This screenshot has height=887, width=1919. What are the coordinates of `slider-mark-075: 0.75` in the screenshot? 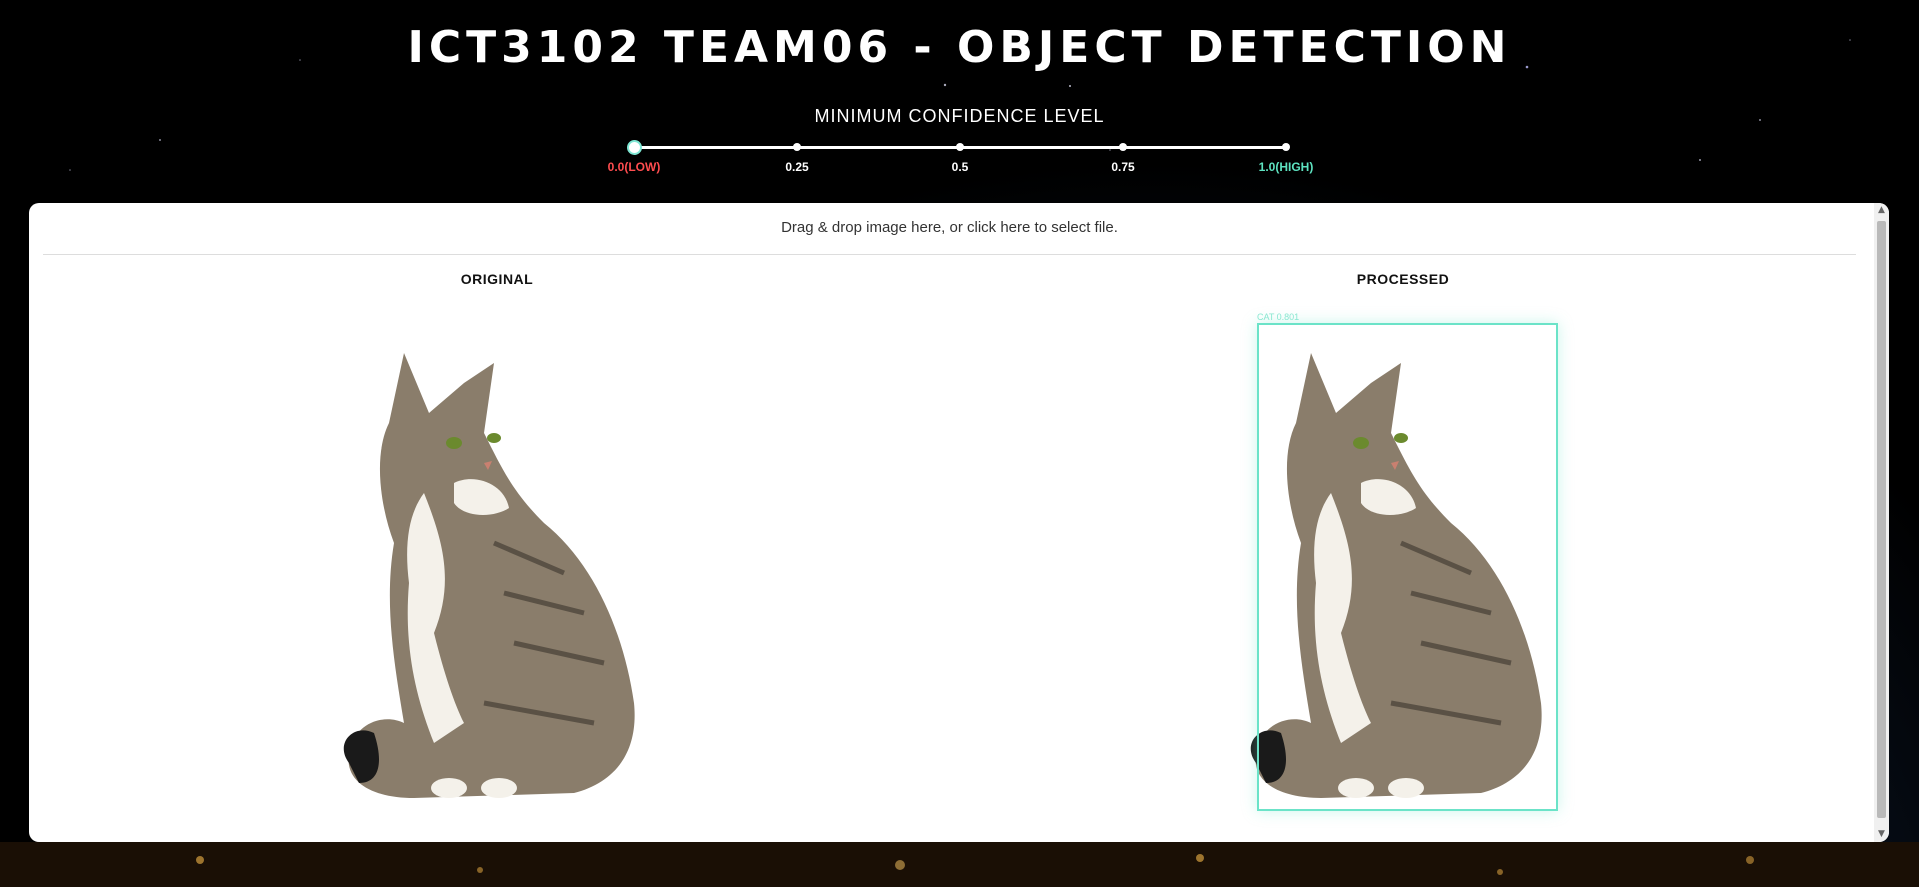 It's located at (1122, 167).